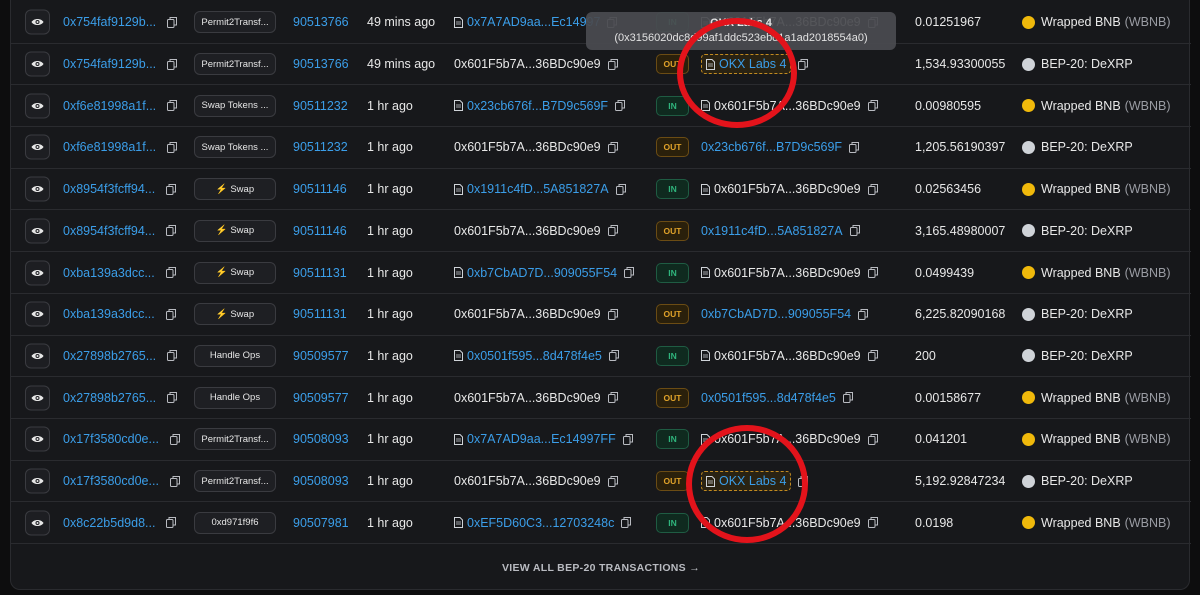 Image resolution: width=1200 pixels, height=595 pixels. Describe the element at coordinates (533, 22) in the screenshot. I see `from-address: 0x7A7AD9aa...Ec14997` at that location.